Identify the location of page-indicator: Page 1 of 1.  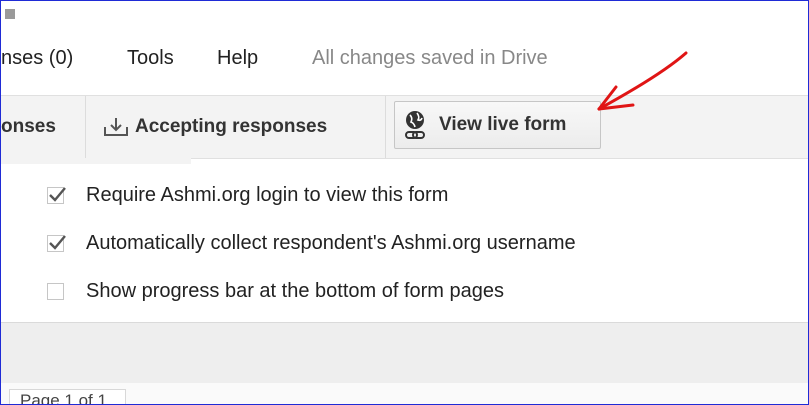
(63, 398).